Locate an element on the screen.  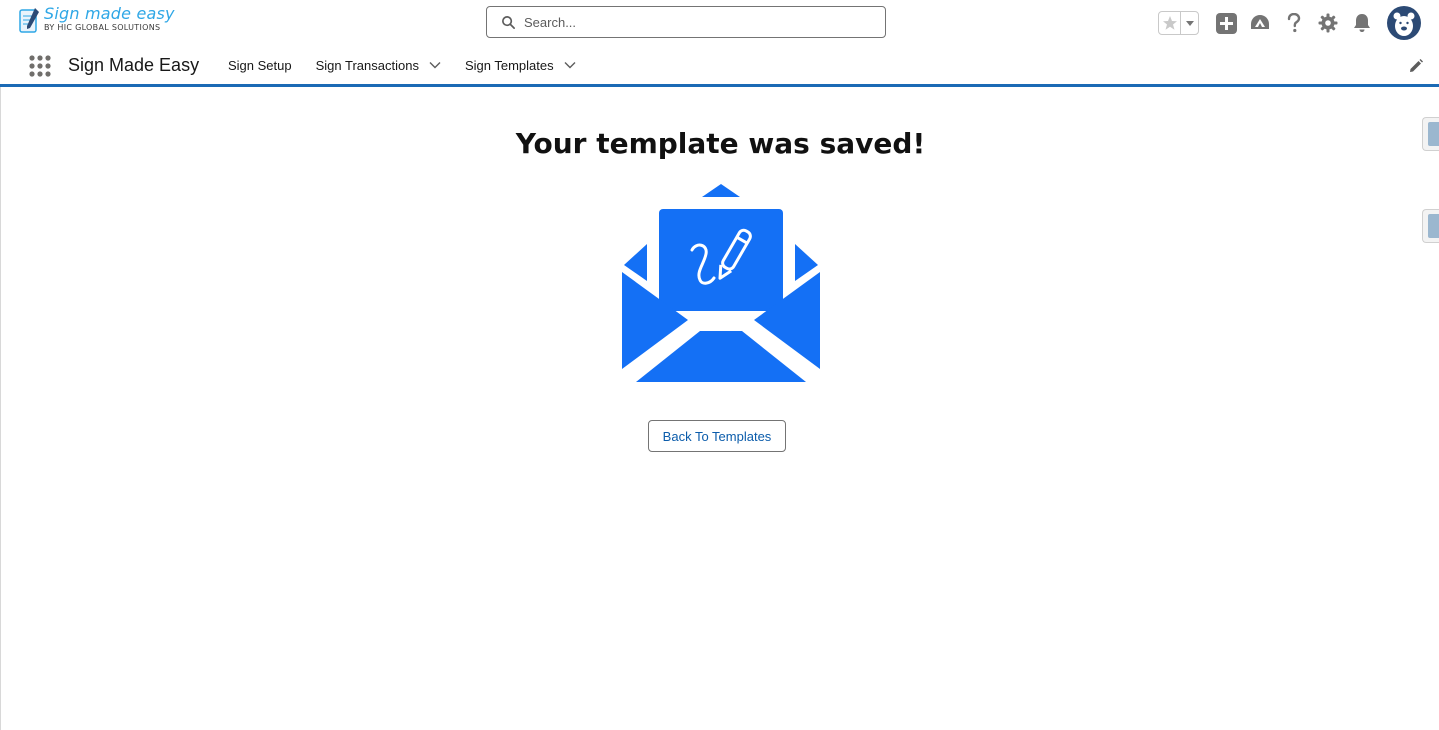
nav-item-sign-templates: Sign Templates is located at coordinates (520, 65).